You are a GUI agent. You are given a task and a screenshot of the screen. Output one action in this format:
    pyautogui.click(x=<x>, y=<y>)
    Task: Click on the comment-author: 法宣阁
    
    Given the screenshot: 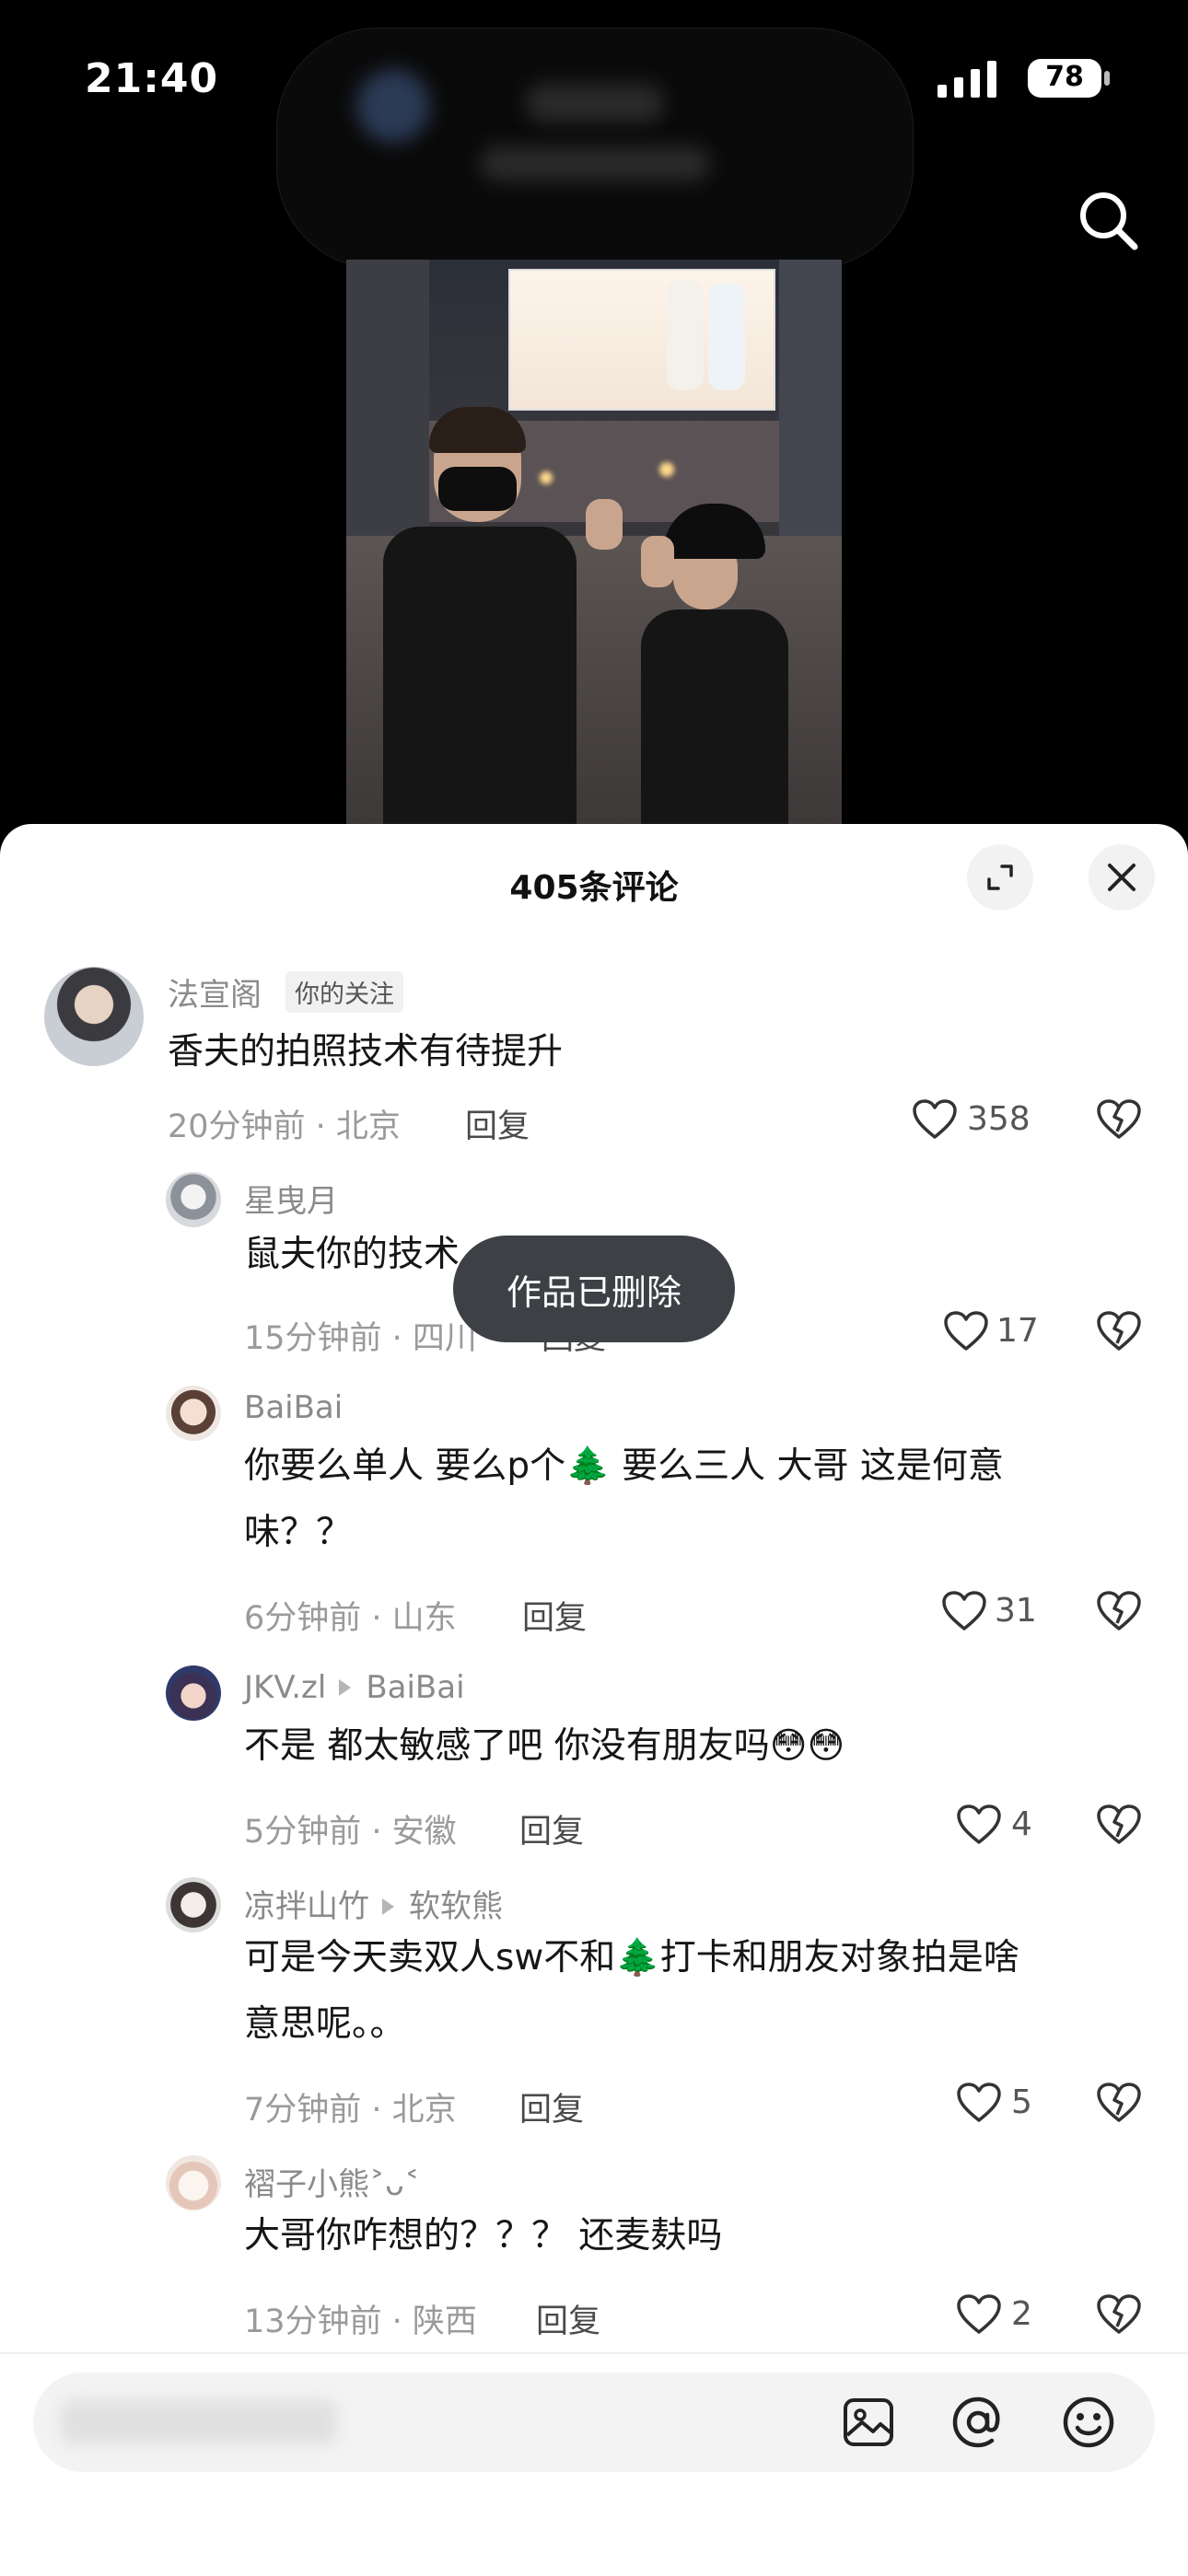 What is the action you would take?
    pyautogui.click(x=215, y=992)
    